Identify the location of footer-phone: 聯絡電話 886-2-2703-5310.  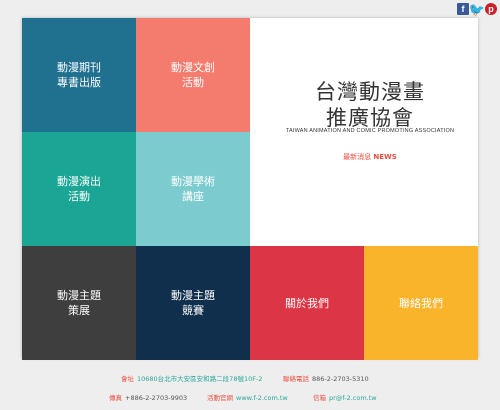
(326, 378).